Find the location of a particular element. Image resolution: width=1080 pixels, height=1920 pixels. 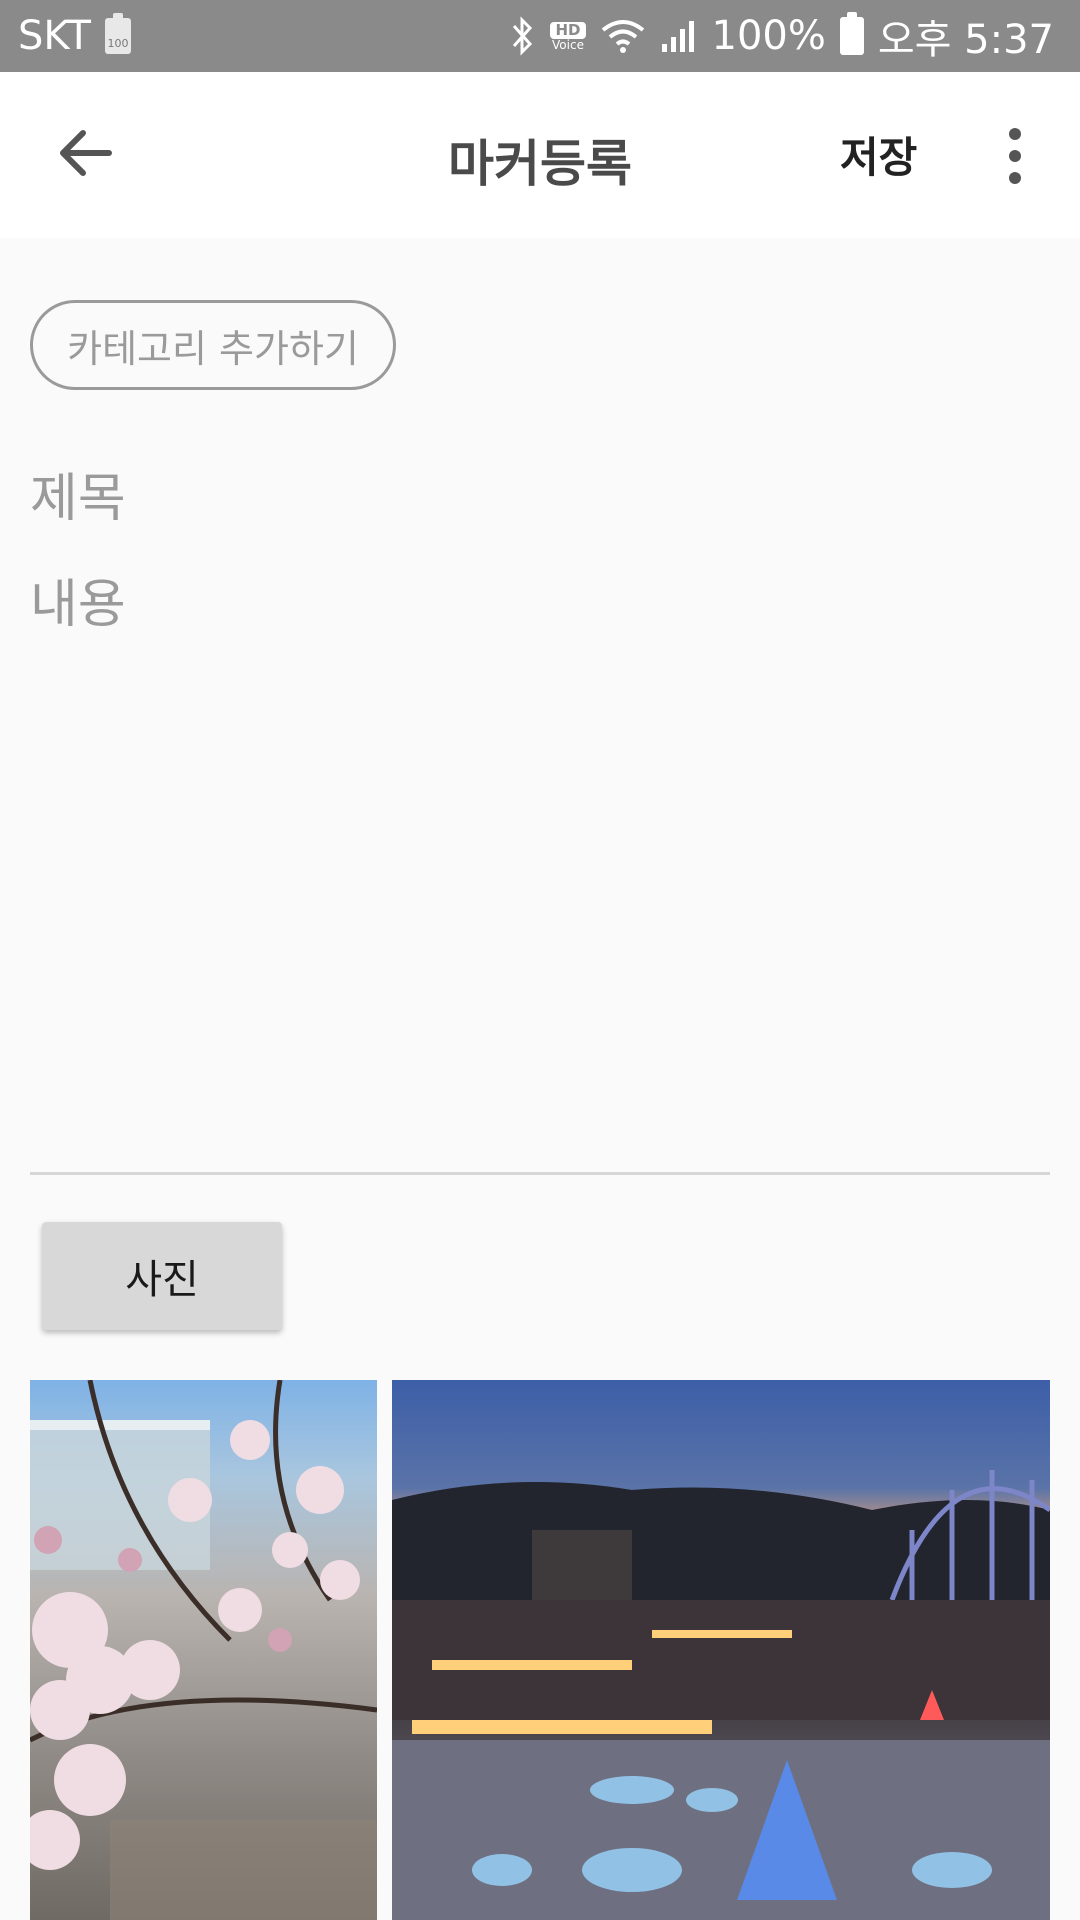

app-bar: 마커등록 저장 is located at coordinates (540, 155).